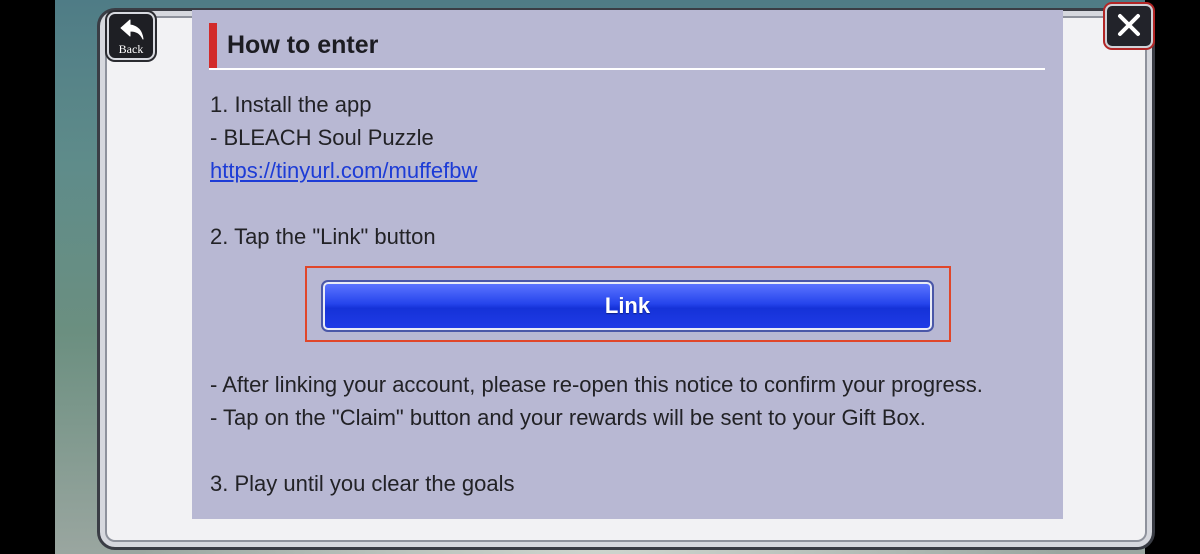  I want to click on back-label: Back, so click(131, 49).